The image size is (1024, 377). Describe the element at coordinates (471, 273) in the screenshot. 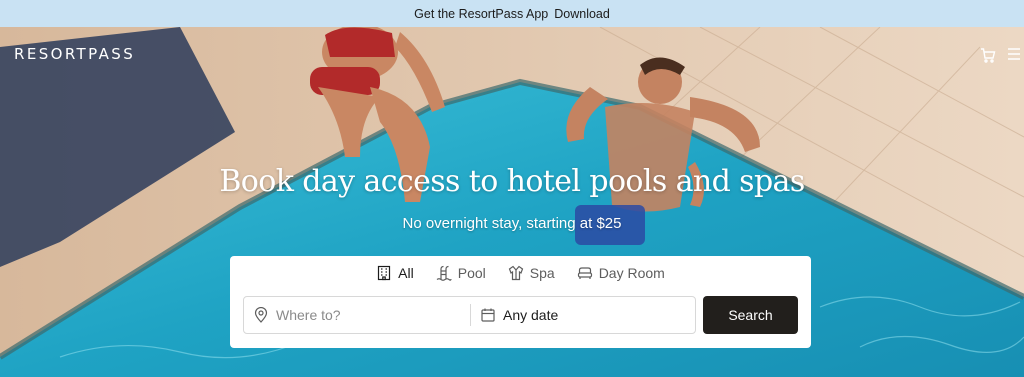

I see `tab-pool-label: Pool` at that location.